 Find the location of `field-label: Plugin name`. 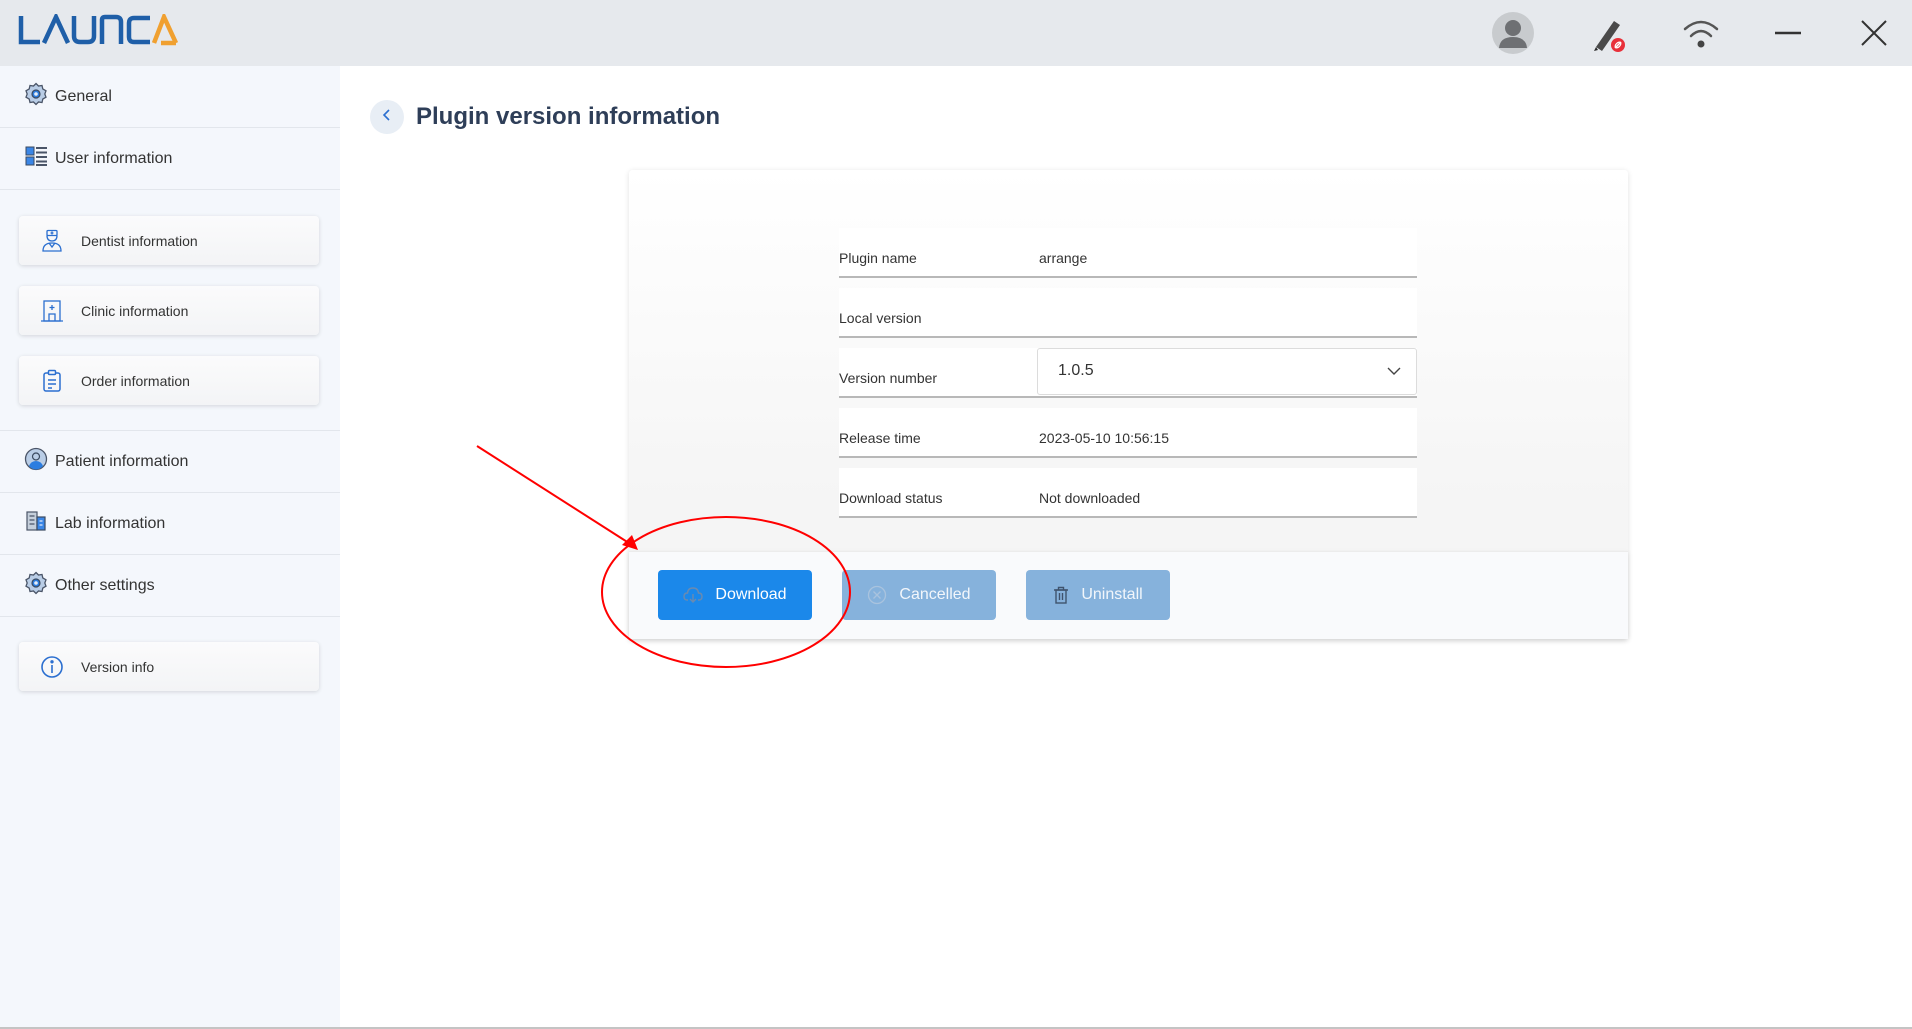

field-label: Plugin name is located at coordinates (878, 258).